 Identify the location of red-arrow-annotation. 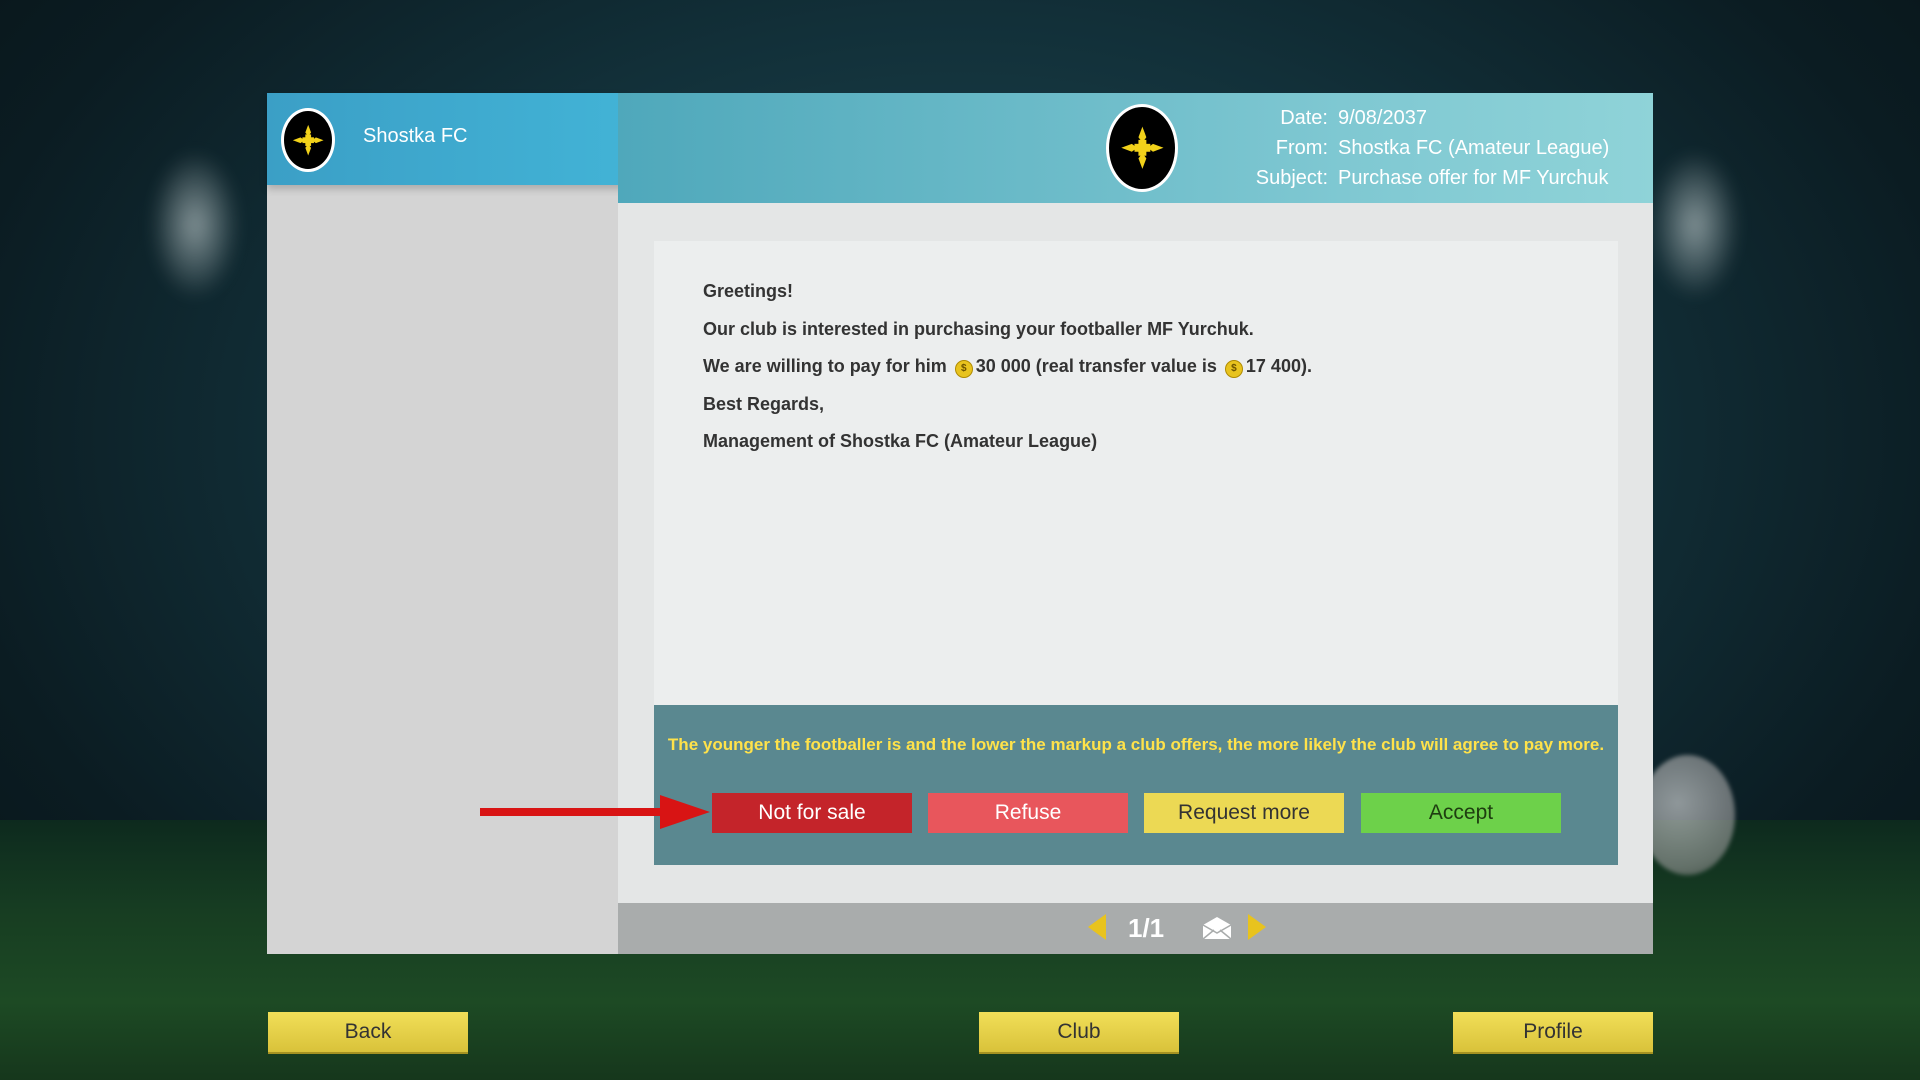
(595, 812).